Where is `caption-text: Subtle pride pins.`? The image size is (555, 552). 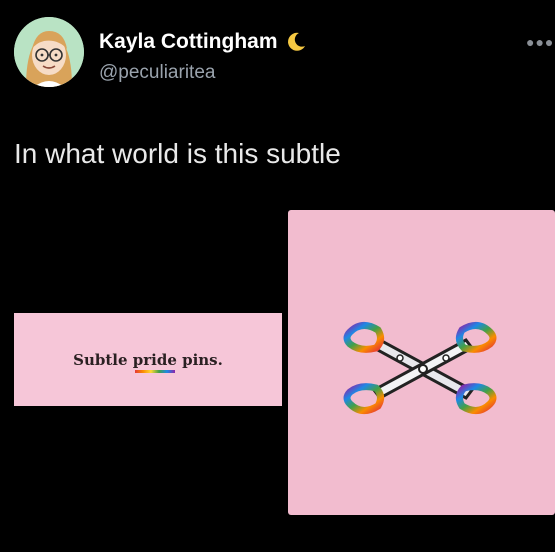 caption-text: Subtle pride pins. is located at coordinates (148, 359).